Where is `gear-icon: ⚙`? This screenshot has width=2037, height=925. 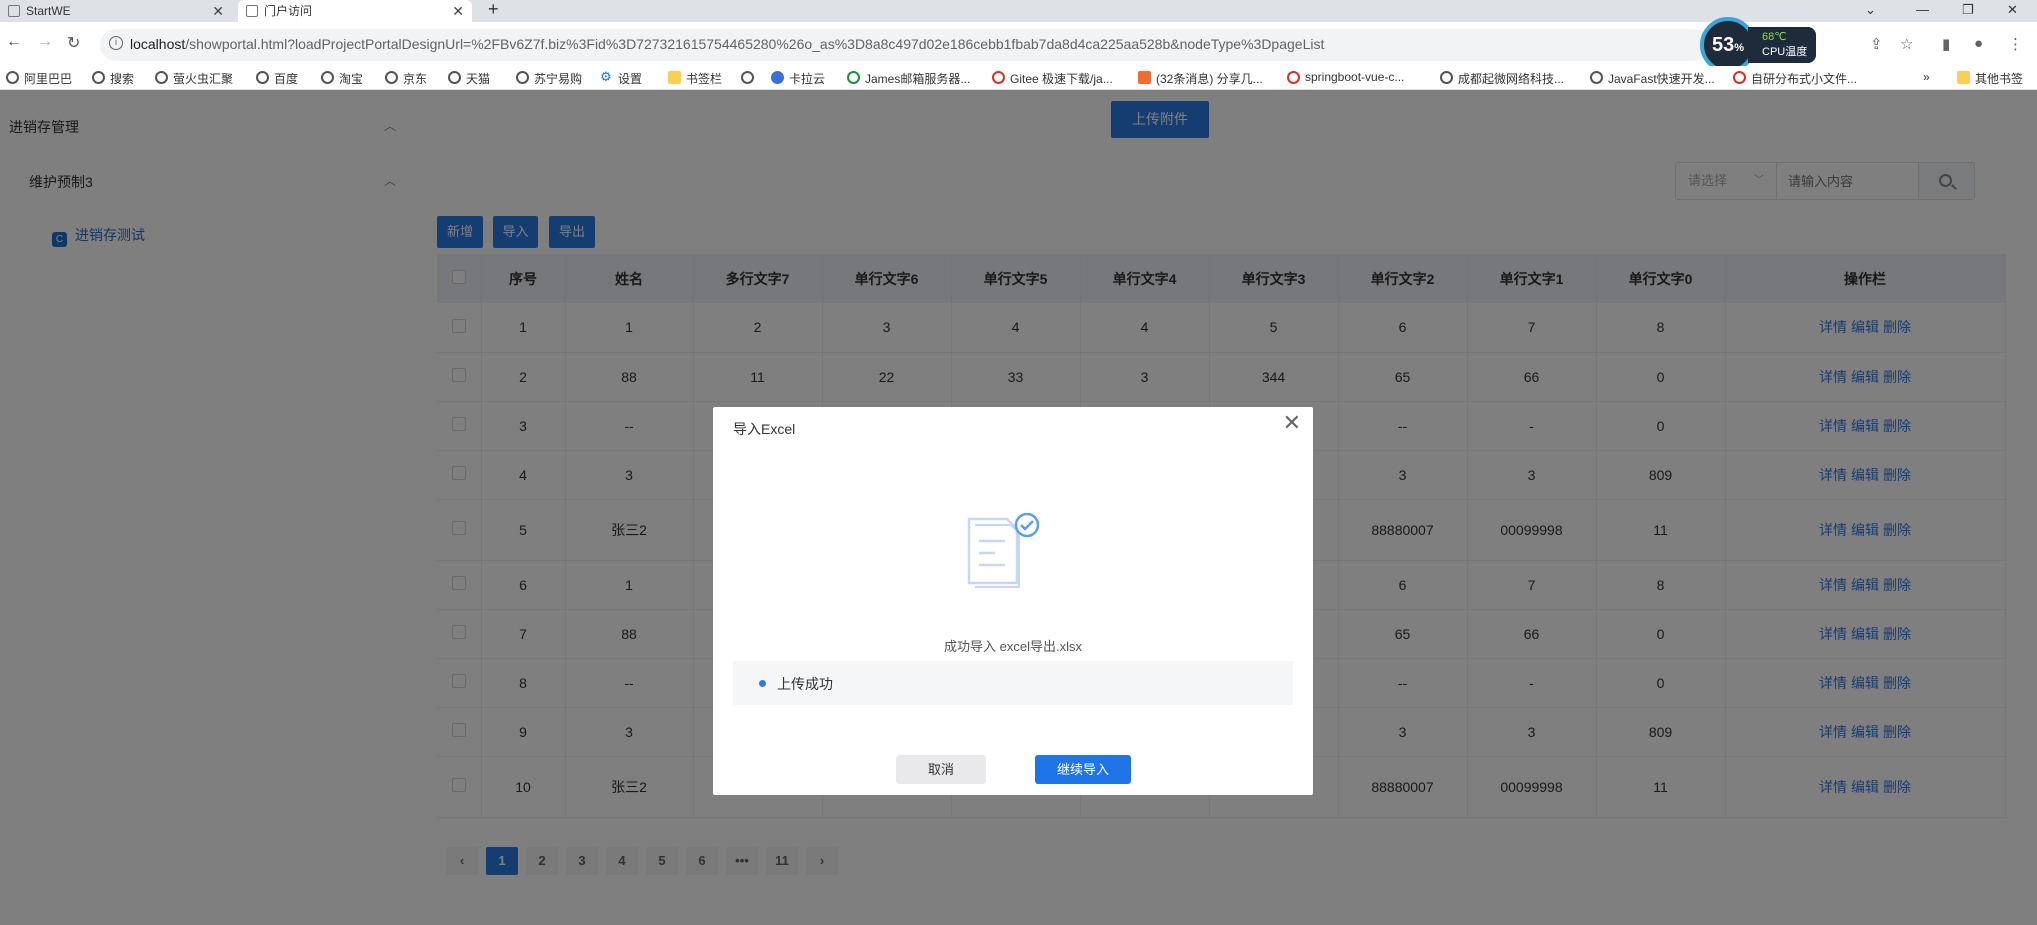
gear-icon: ⚙ is located at coordinates (606, 76).